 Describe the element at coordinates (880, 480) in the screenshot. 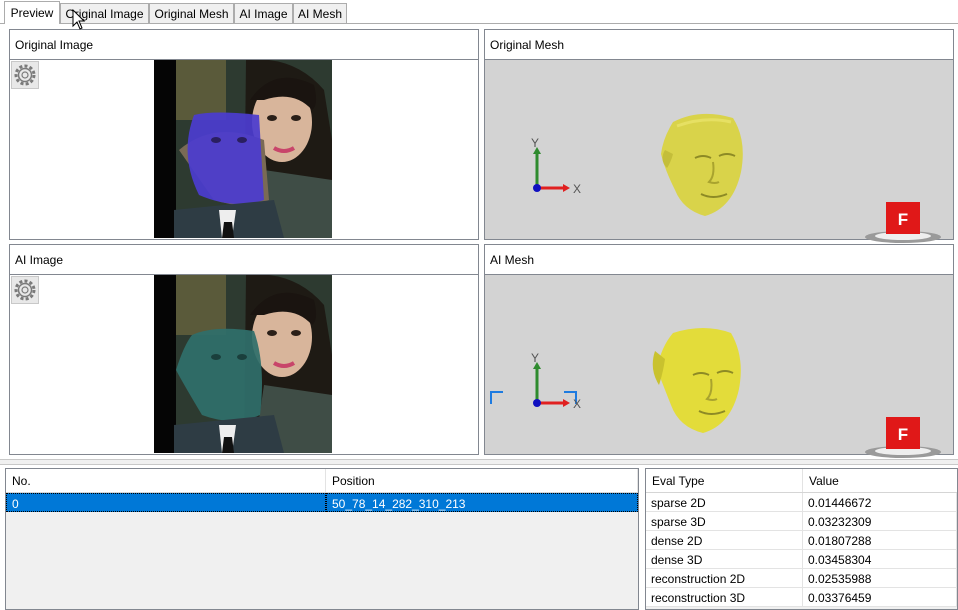

I see `column-header-value: Value` at that location.